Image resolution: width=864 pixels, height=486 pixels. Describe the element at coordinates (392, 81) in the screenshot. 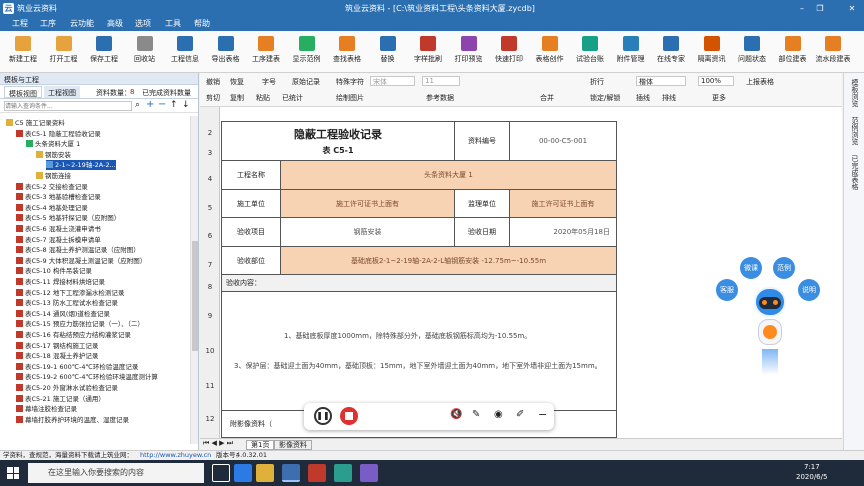

I see `font-family-select: 宋体` at that location.